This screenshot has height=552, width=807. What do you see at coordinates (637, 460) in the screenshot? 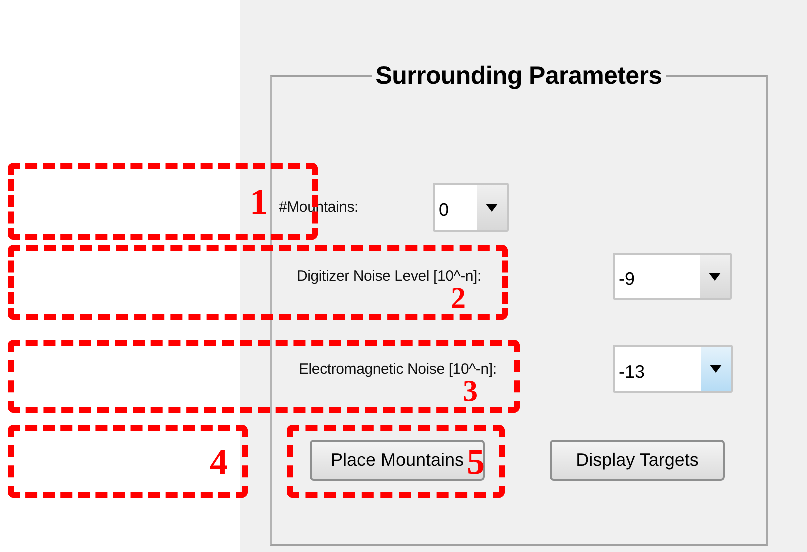
I see `action-button: Display Targets` at bounding box center [637, 460].